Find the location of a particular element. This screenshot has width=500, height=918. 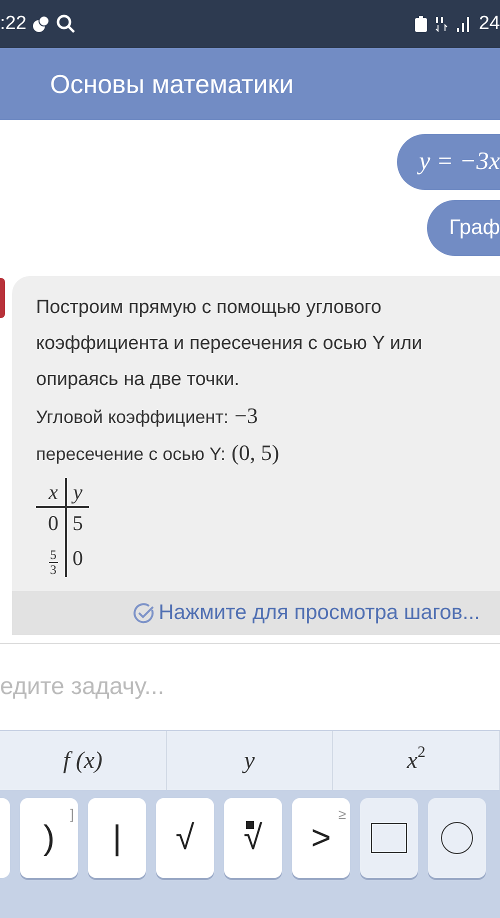

battery-level: 24 is located at coordinates (489, 24).